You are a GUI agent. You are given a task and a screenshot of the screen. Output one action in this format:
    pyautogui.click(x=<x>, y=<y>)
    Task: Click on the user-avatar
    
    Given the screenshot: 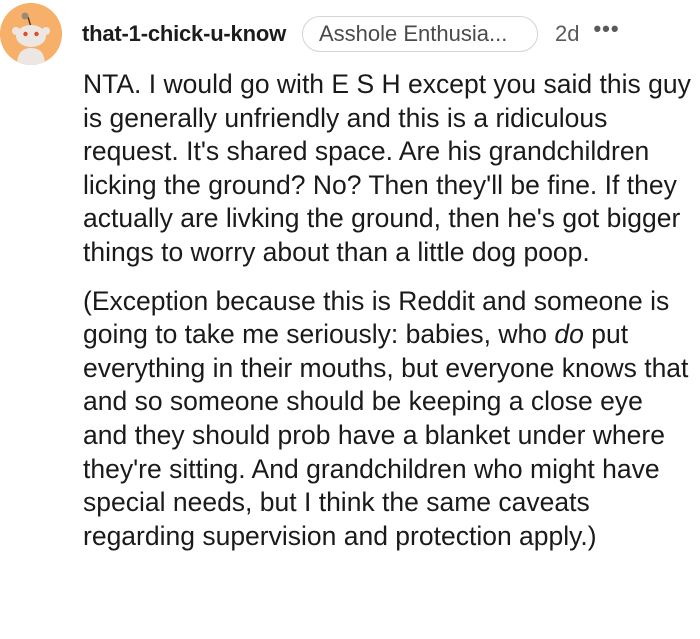 What is the action you would take?
    pyautogui.click(x=31, y=34)
    